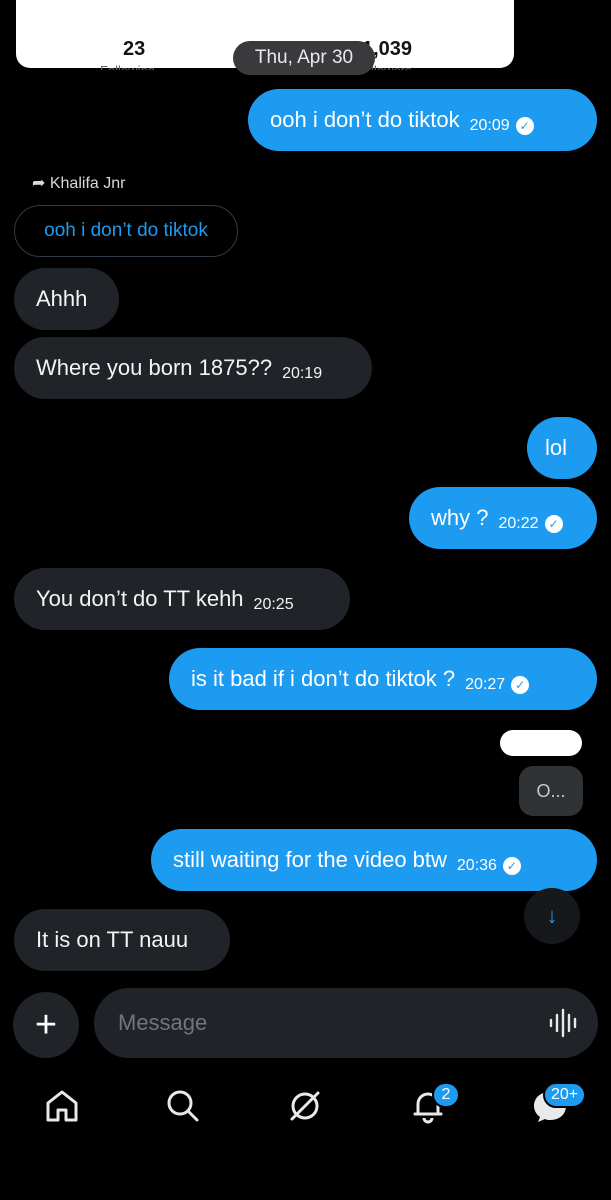 Image resolution: width=611 pixels, height=1200 pixels. I want to click on add-media-button: +, so click(46, 1025).